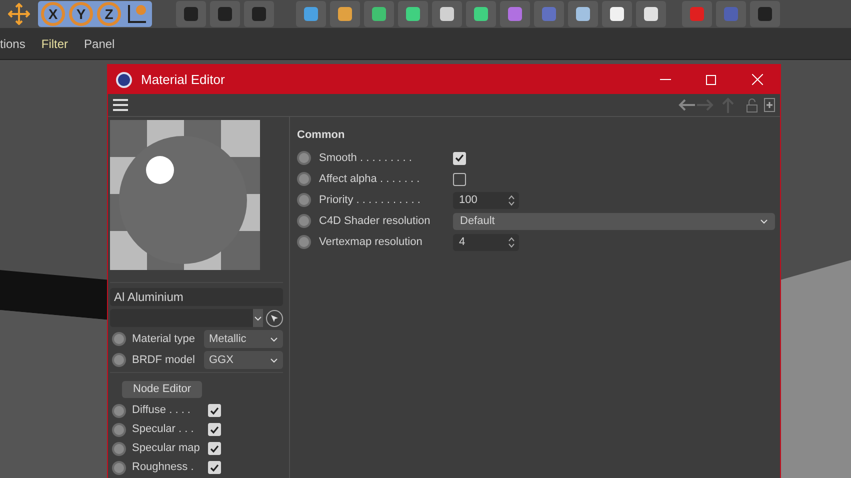  What do you see at coordinates (614, 221) in the screenshot?
I see `select-field: Default` at bounding box center [614, 221].